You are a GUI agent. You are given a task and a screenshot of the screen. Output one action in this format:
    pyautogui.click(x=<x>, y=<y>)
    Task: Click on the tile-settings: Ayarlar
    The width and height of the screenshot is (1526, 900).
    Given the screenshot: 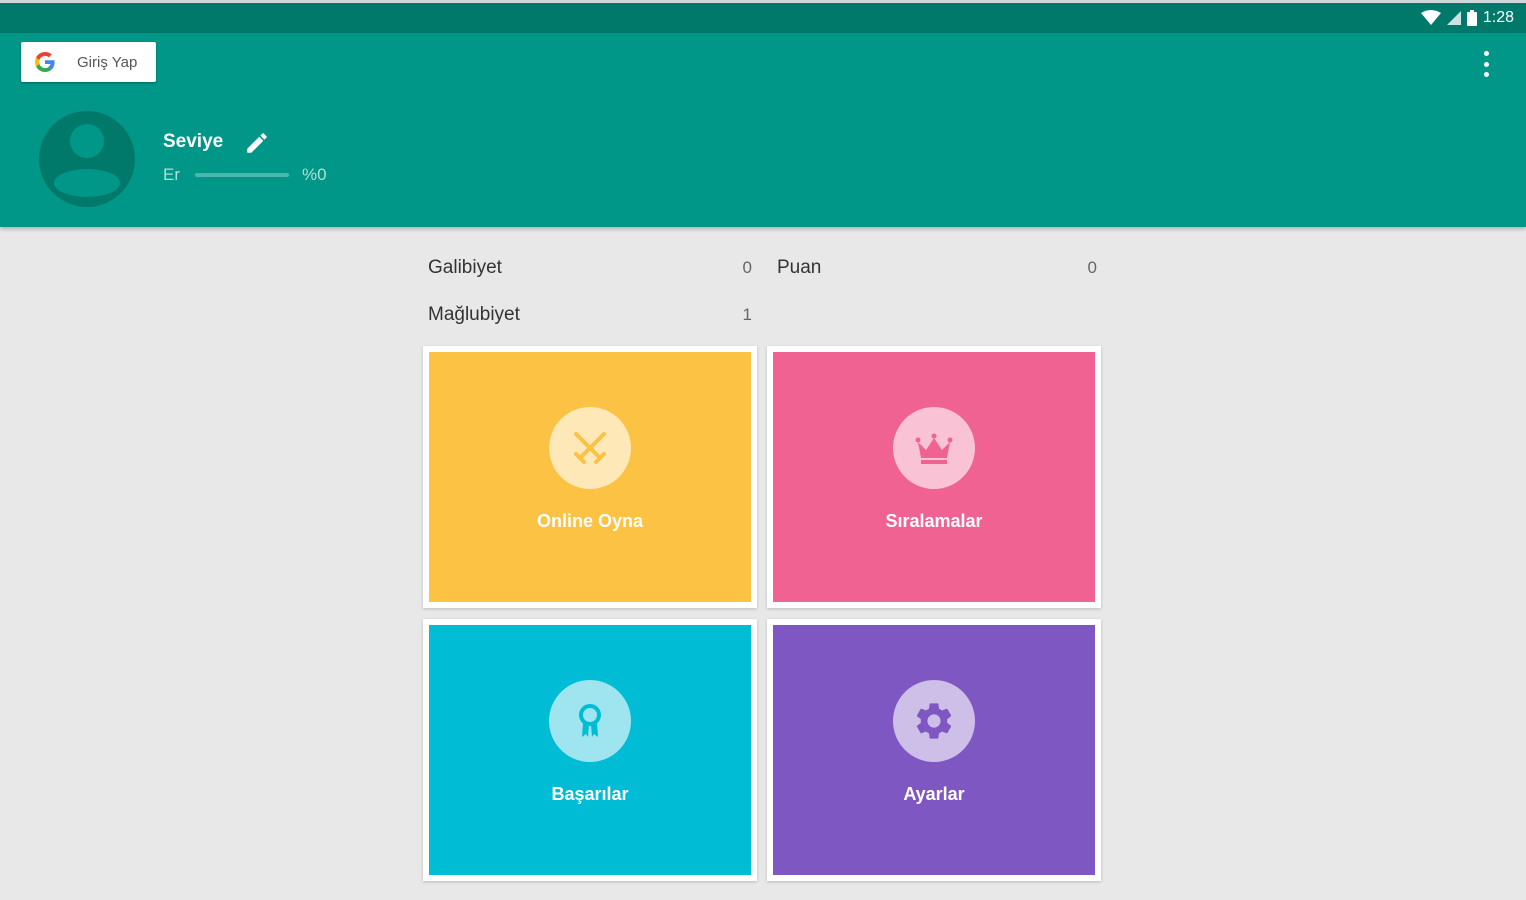 What is the action you would take?
    pyautogui.click(x=934, y=750)
    